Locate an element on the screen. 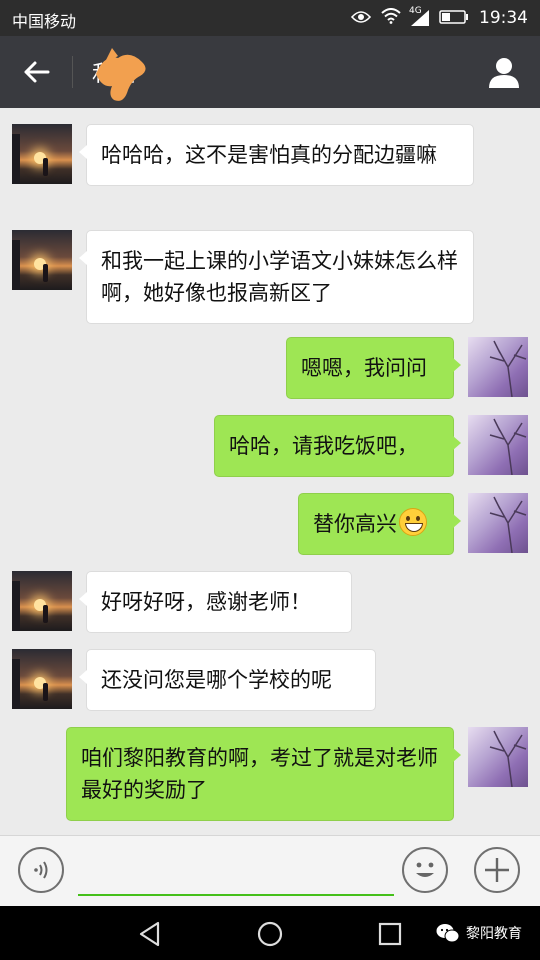  nav-back-button is located at coordinates (150, 934).